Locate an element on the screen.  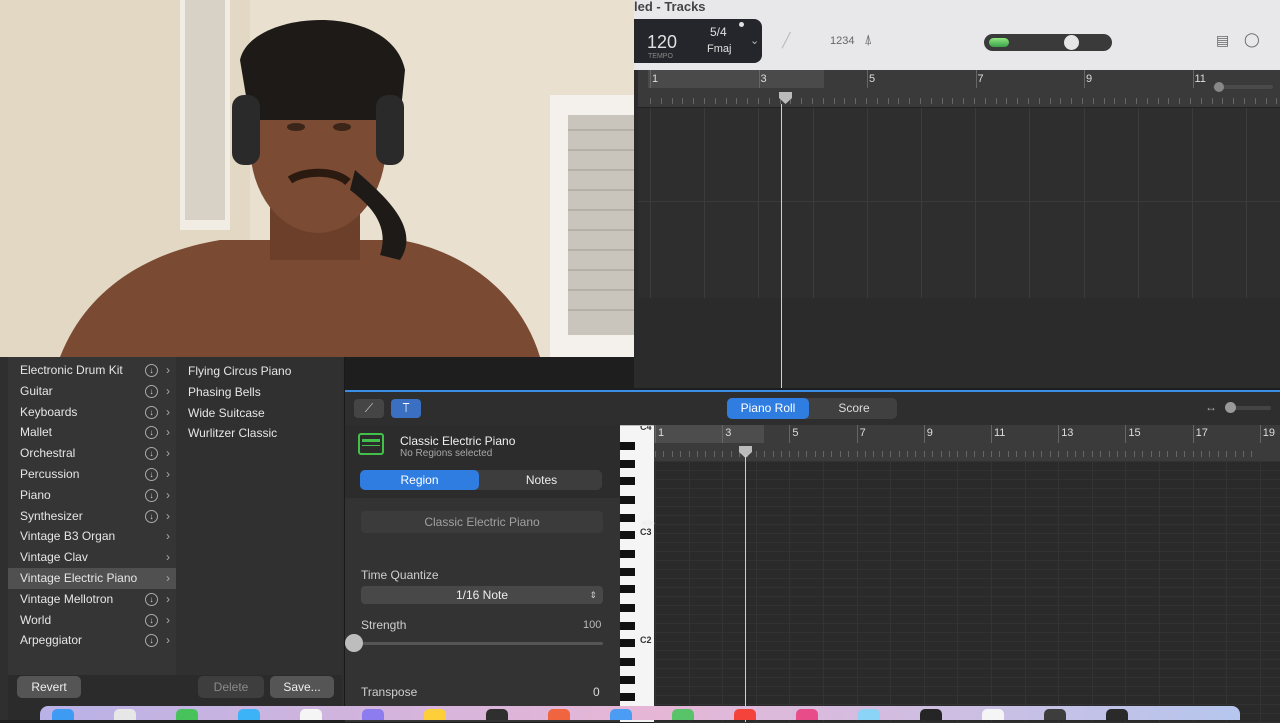
revert-button: Revert is located at coordinates (49, 687).